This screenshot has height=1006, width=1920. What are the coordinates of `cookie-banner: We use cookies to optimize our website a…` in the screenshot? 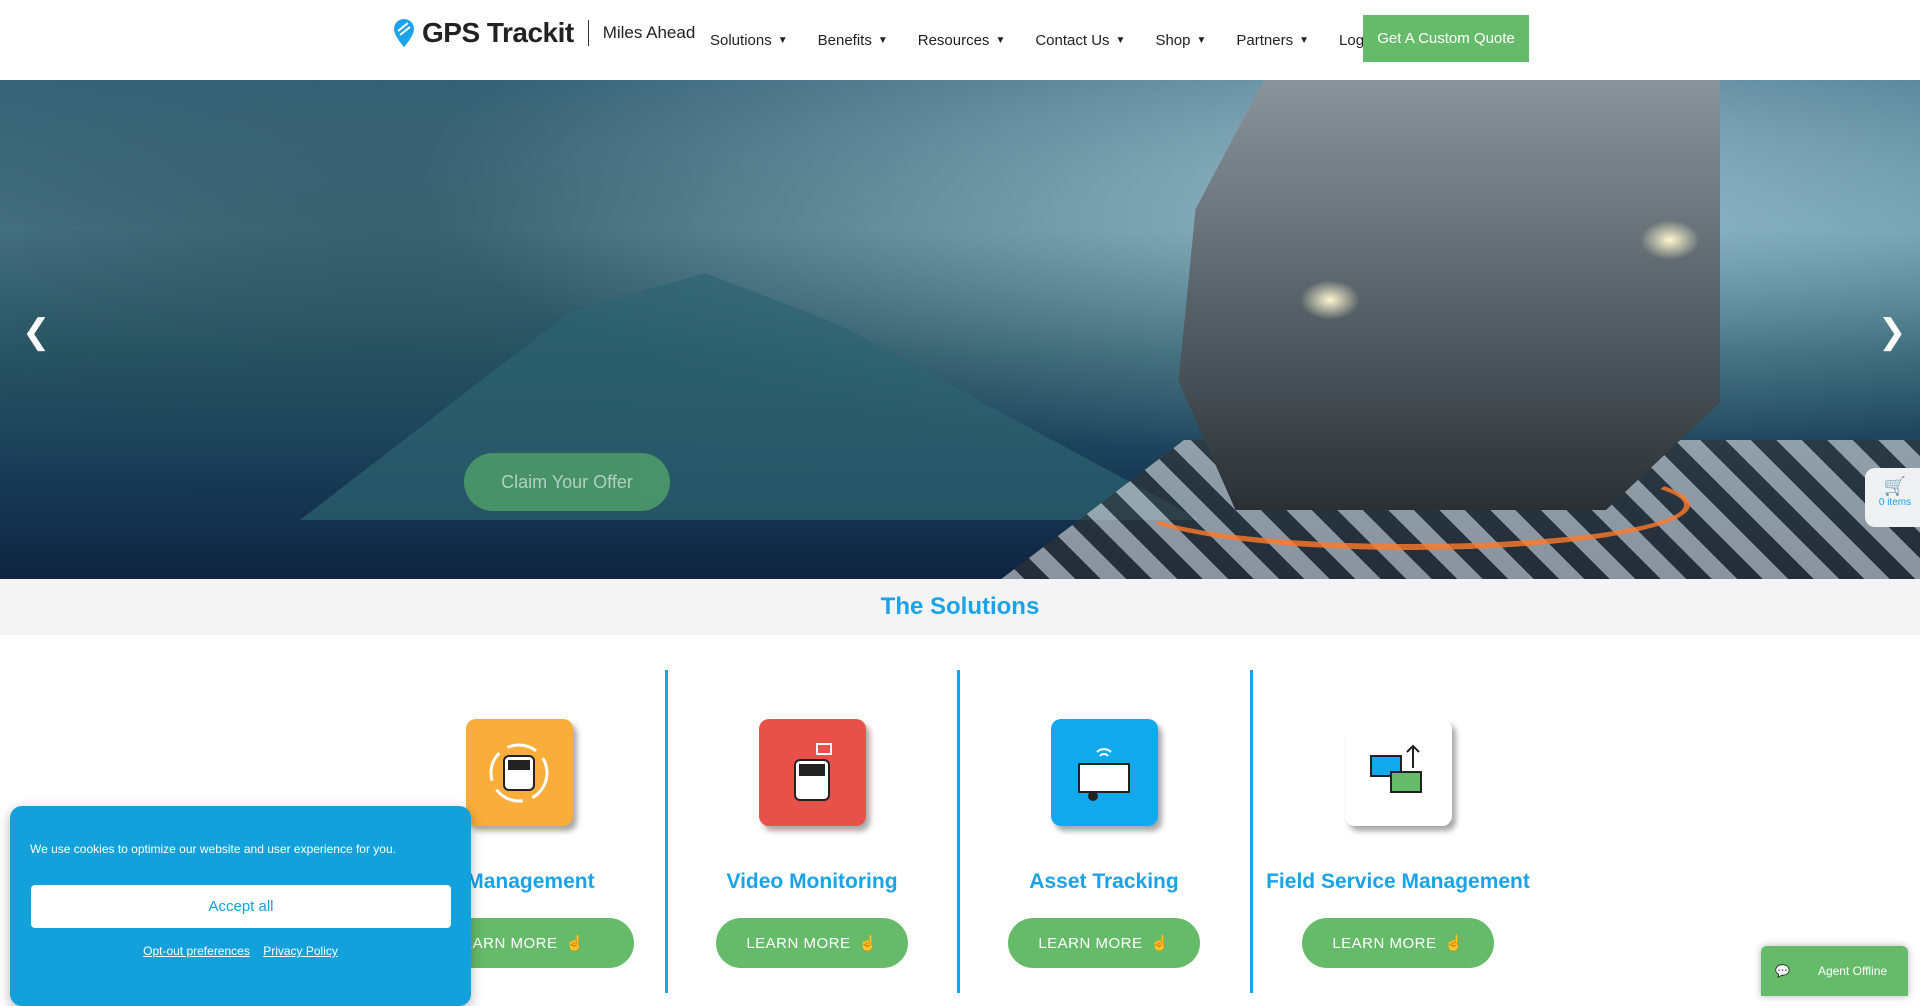 It's located at (240, 906).